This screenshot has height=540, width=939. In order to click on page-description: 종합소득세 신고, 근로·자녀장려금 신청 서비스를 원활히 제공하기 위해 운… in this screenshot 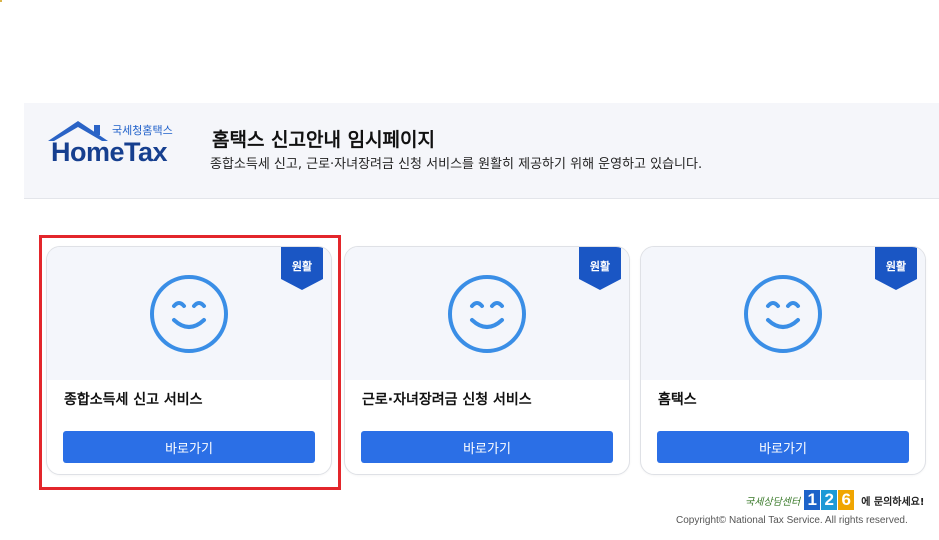, I will do `click(456, 164)`.